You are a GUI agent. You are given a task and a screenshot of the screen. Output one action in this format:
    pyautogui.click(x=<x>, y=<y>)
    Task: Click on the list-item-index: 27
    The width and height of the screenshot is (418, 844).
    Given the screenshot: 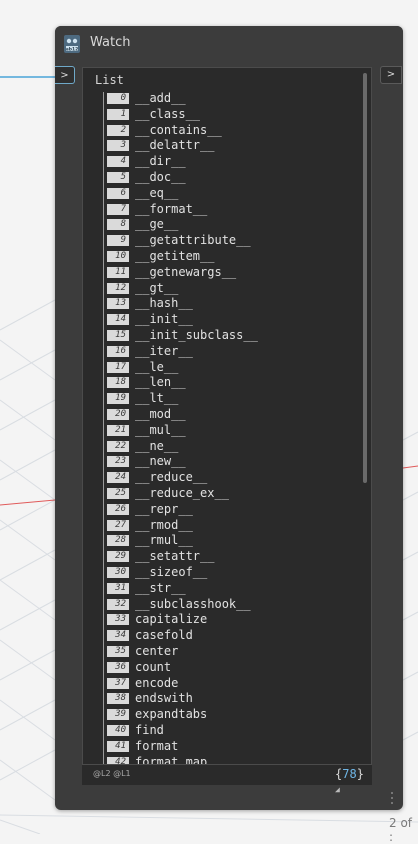 What is the action you would take?
    pyautogui.click(x=118, y=525)
    